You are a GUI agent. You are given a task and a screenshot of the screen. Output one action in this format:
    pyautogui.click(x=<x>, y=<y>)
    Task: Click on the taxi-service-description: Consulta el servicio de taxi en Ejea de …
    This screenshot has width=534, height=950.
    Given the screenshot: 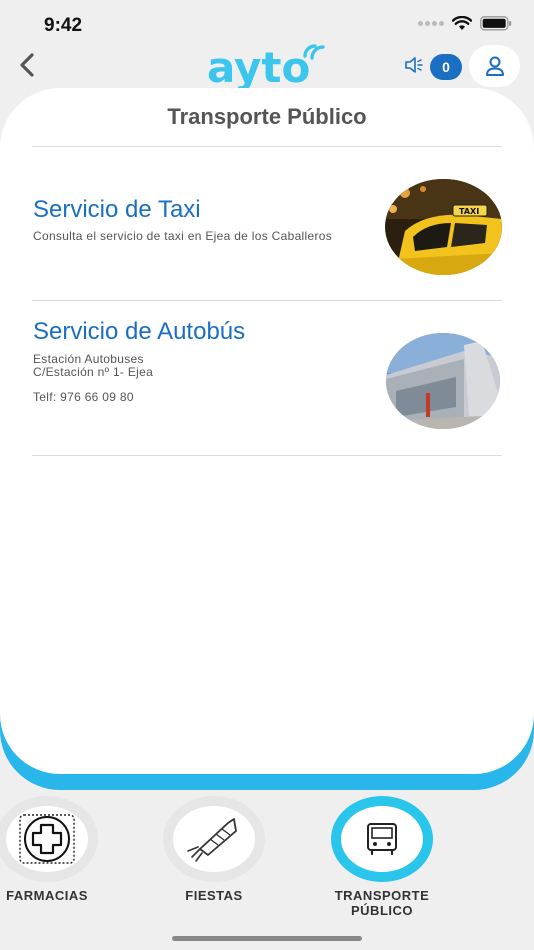 What is the action you would take?
    pyautogui.click(x=183, y=236)
    